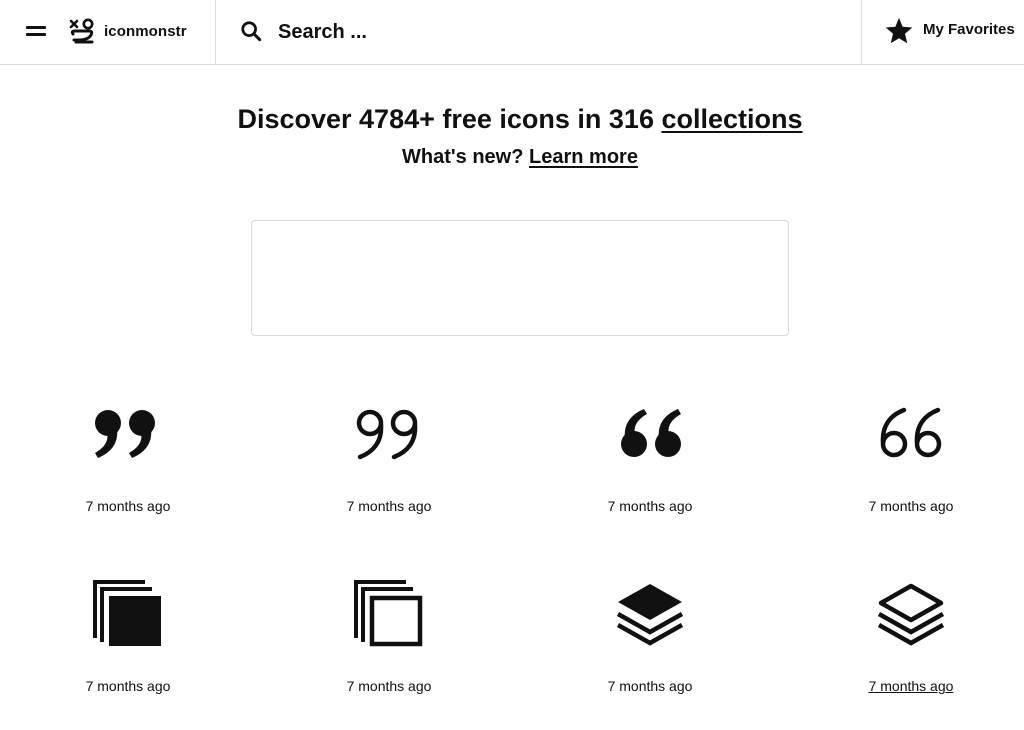  Describe the element at coordinates (651, 433) in the screenshot. I see `quote-open-filled-icon` at that location.